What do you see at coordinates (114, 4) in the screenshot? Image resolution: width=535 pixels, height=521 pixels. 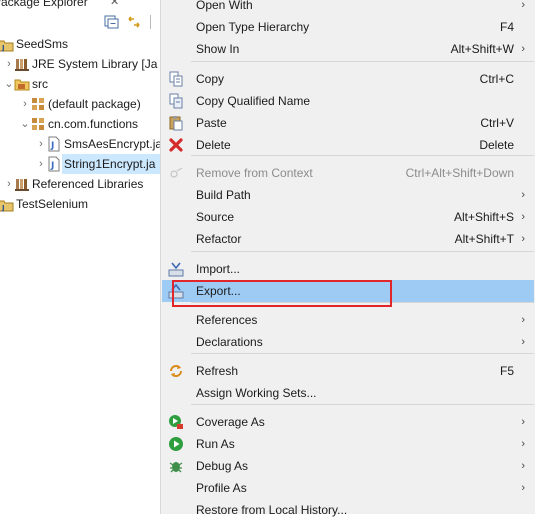 I see `close-icon: ✕` at bounding box center [114, 4].